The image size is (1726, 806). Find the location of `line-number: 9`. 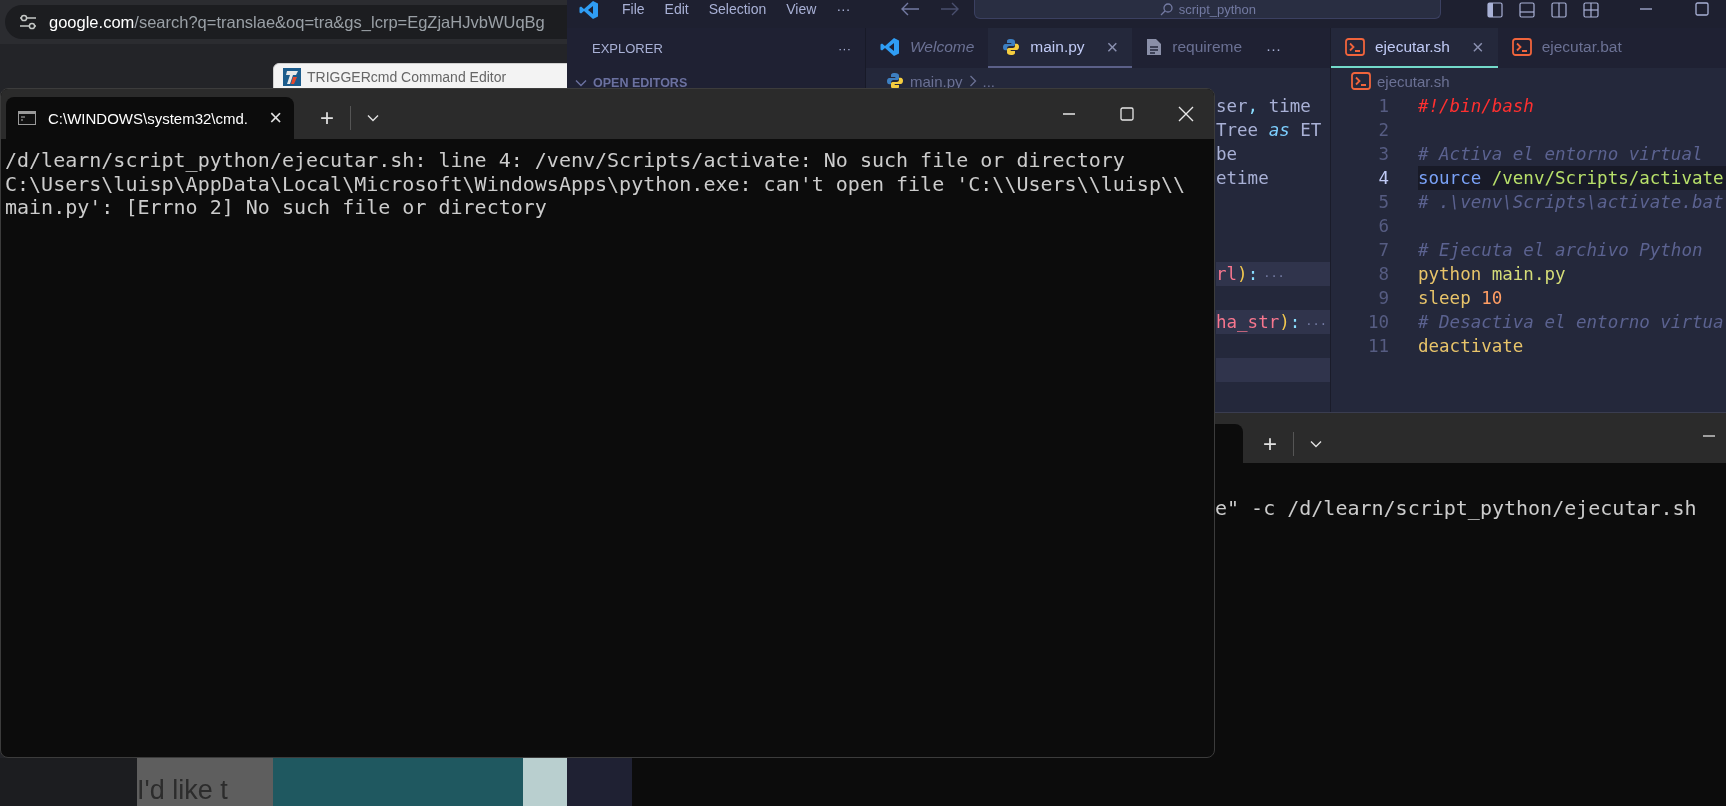

line-number: 9 is located at coordinates (1383, 298).